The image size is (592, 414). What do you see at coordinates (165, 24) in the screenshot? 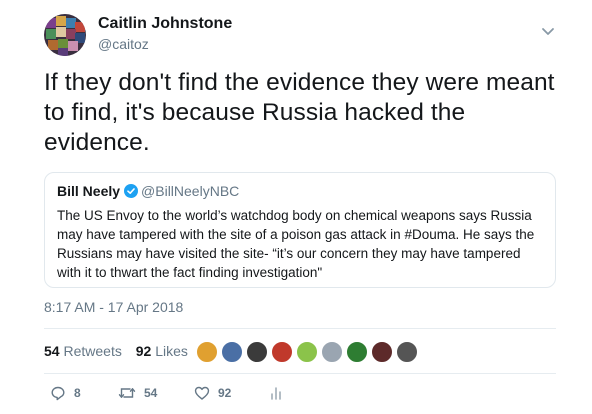
I see `author-name: Caitlin Johnstone` at bounding box center [165, 24].